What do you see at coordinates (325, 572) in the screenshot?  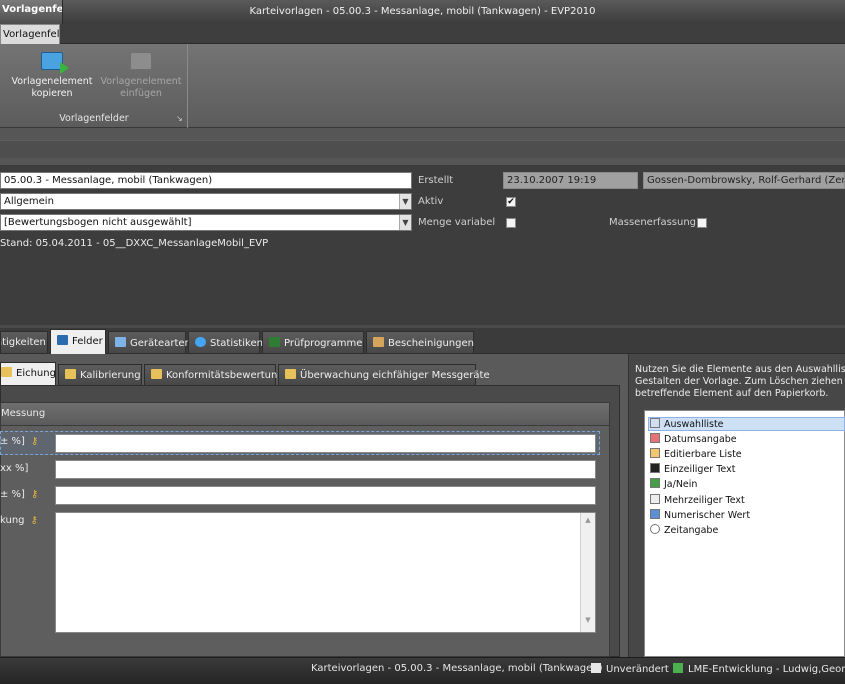 I see `multiline-field` at bounding box center [325, 572].